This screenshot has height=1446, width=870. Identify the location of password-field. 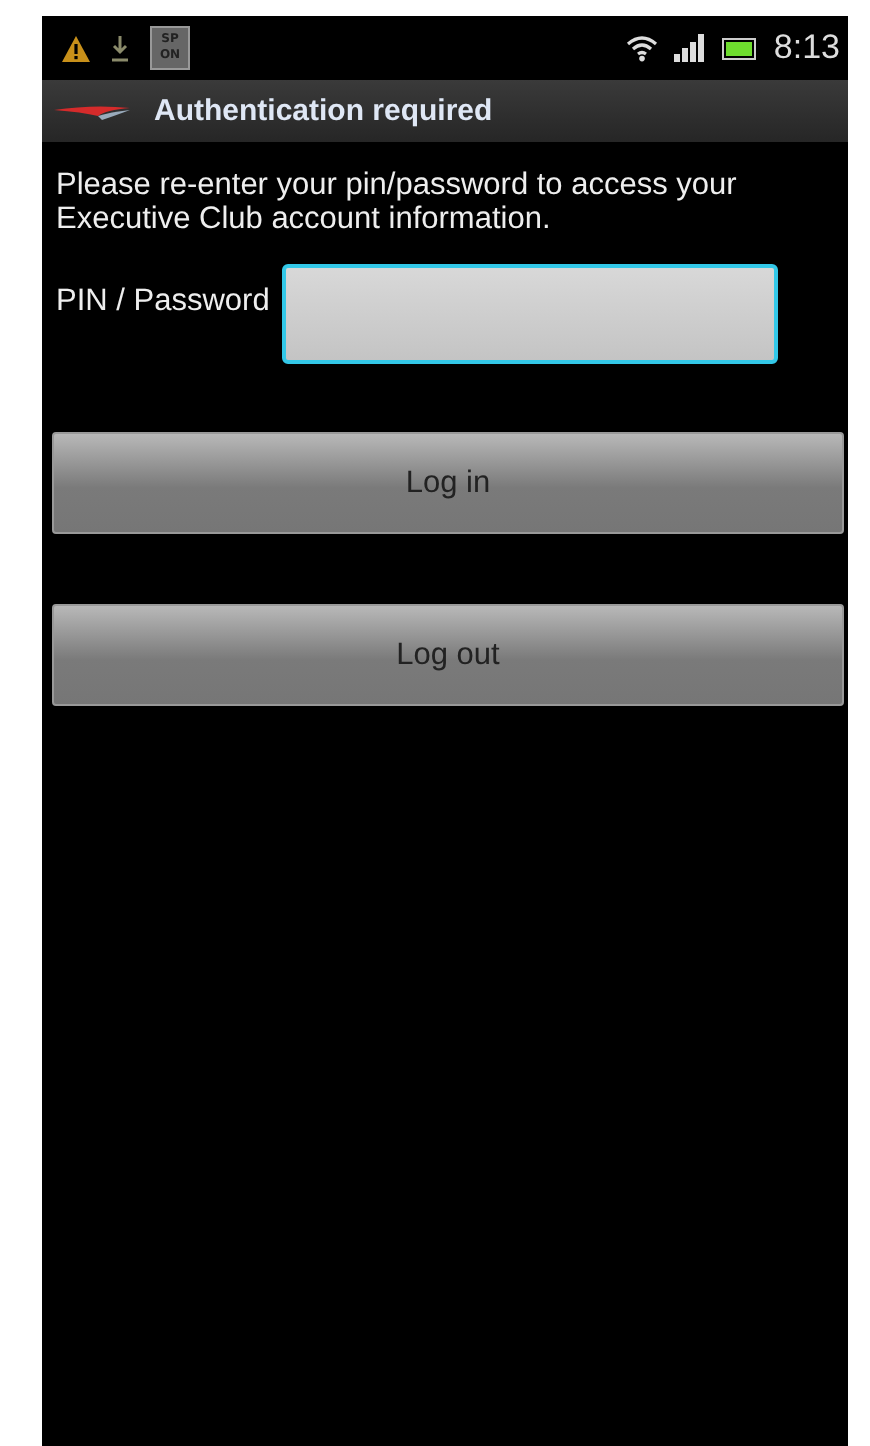
(529, 314).